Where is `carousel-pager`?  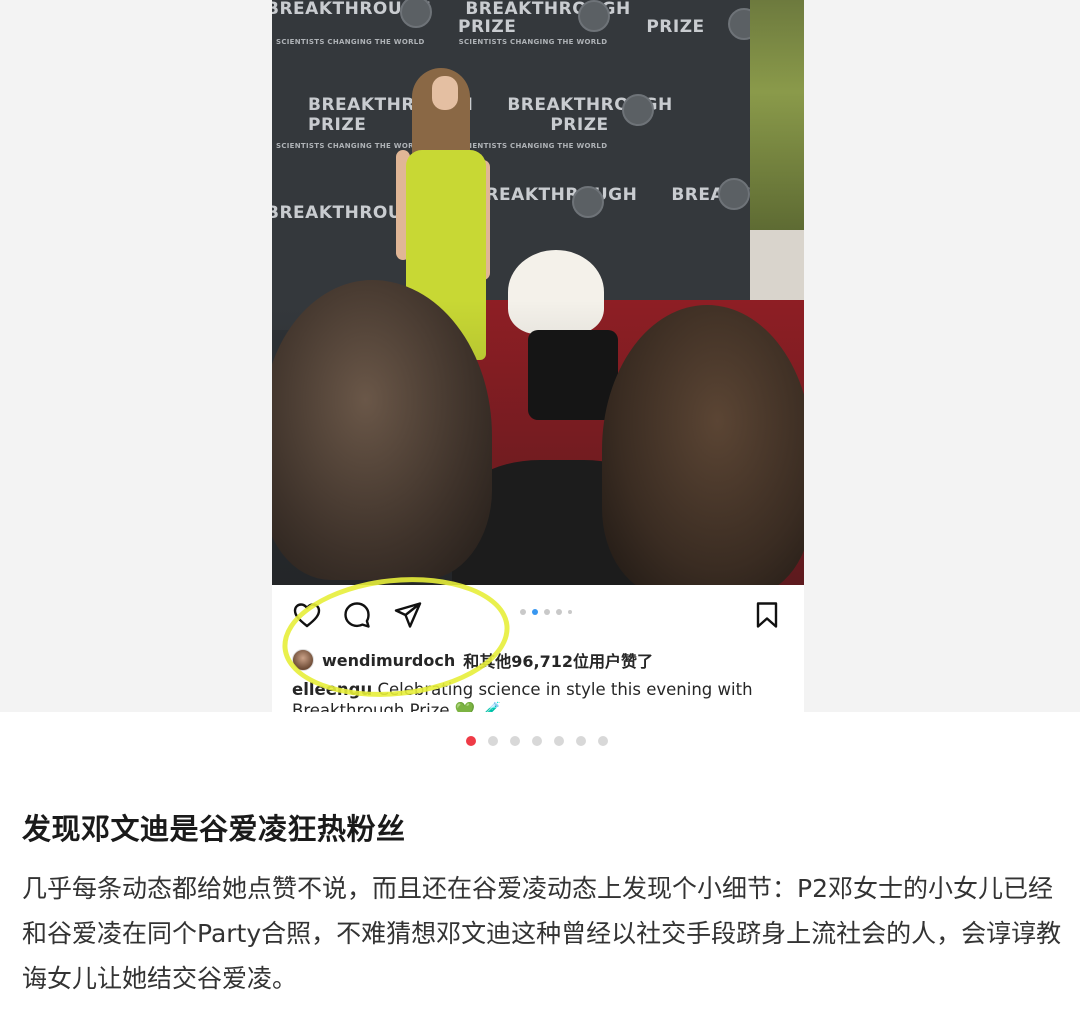
carousel-pager is located at coordinates (537, 741).